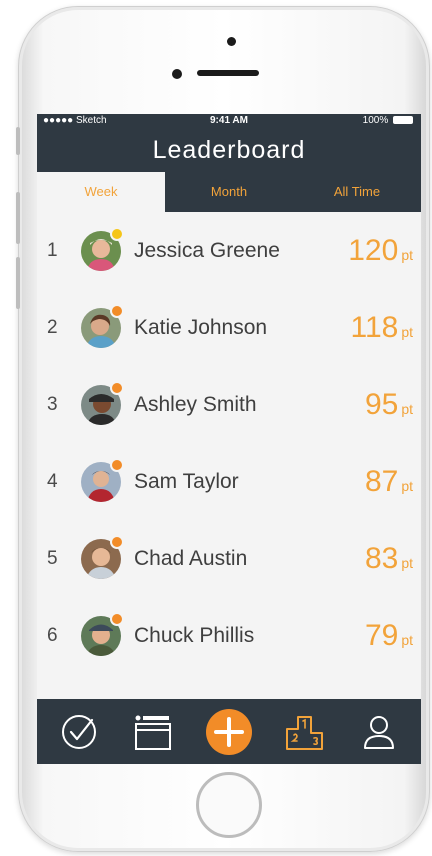 Image resolution: width=432 pixels, height=856 pixels. I want to click on nav-check-button, so click(79, 731).